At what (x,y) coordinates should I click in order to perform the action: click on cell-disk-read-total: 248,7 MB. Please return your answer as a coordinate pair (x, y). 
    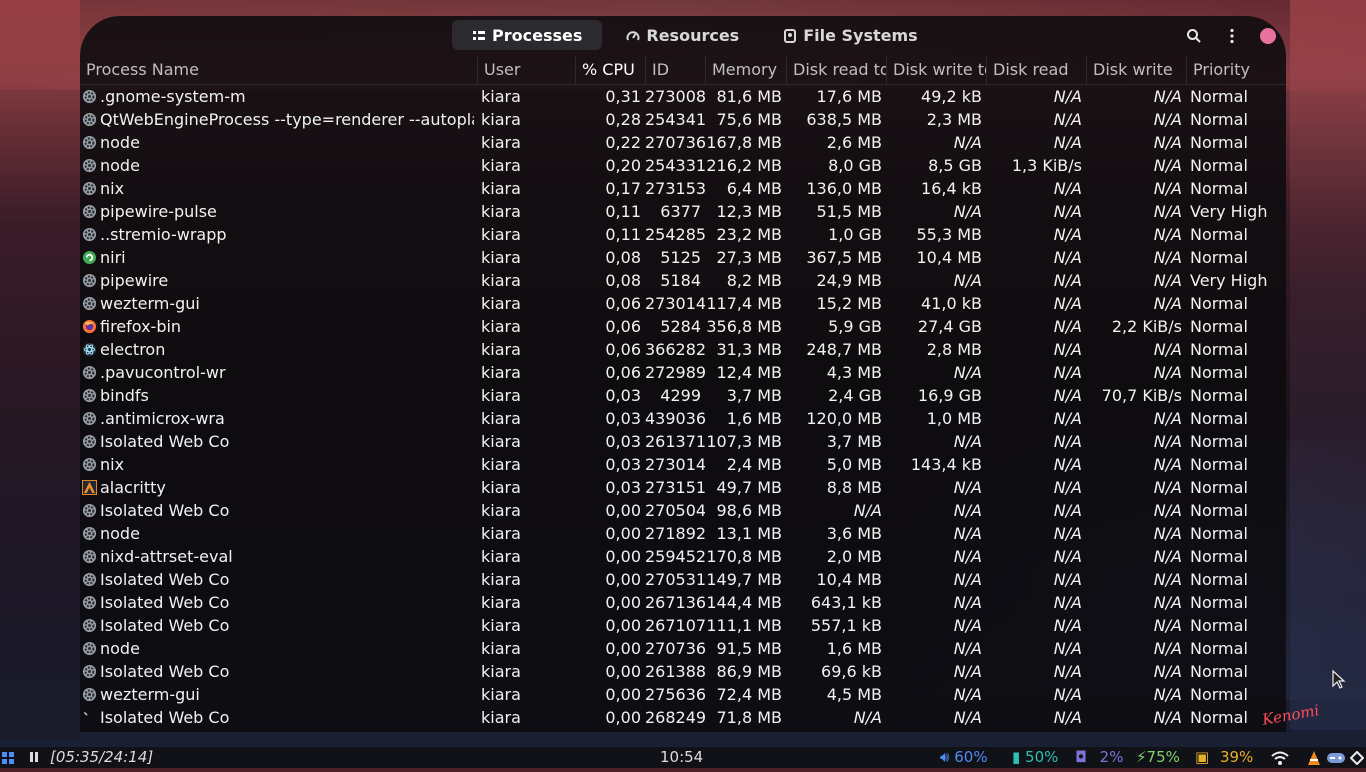
    Looking at the image, I should click on (844, 349).